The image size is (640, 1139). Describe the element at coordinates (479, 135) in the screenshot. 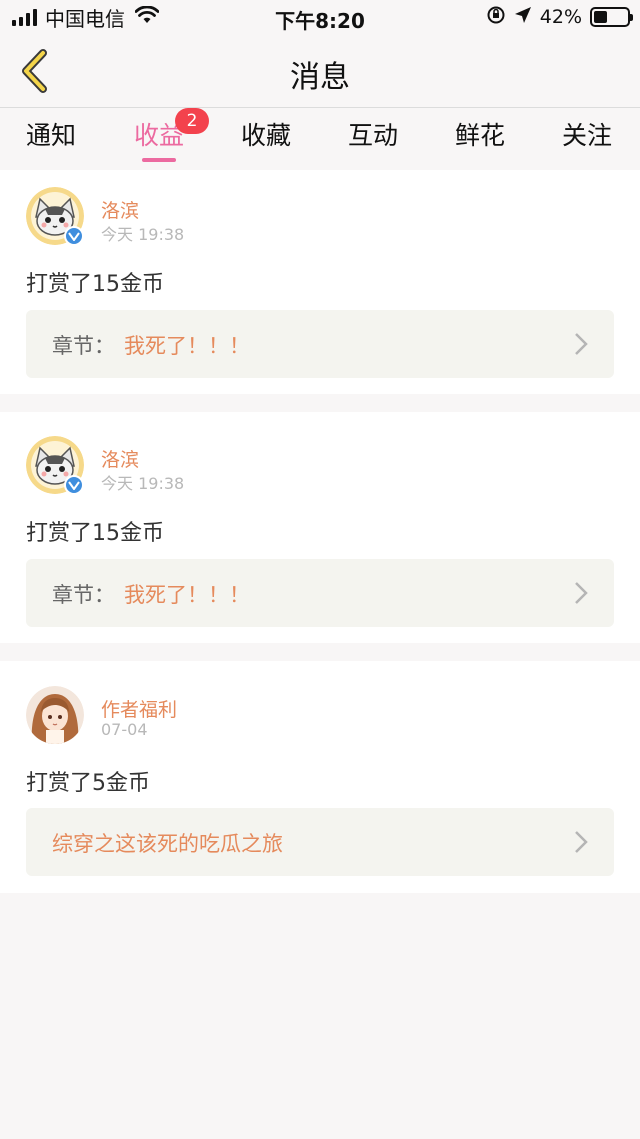

I see `tab-label: 鲜花` at that location.